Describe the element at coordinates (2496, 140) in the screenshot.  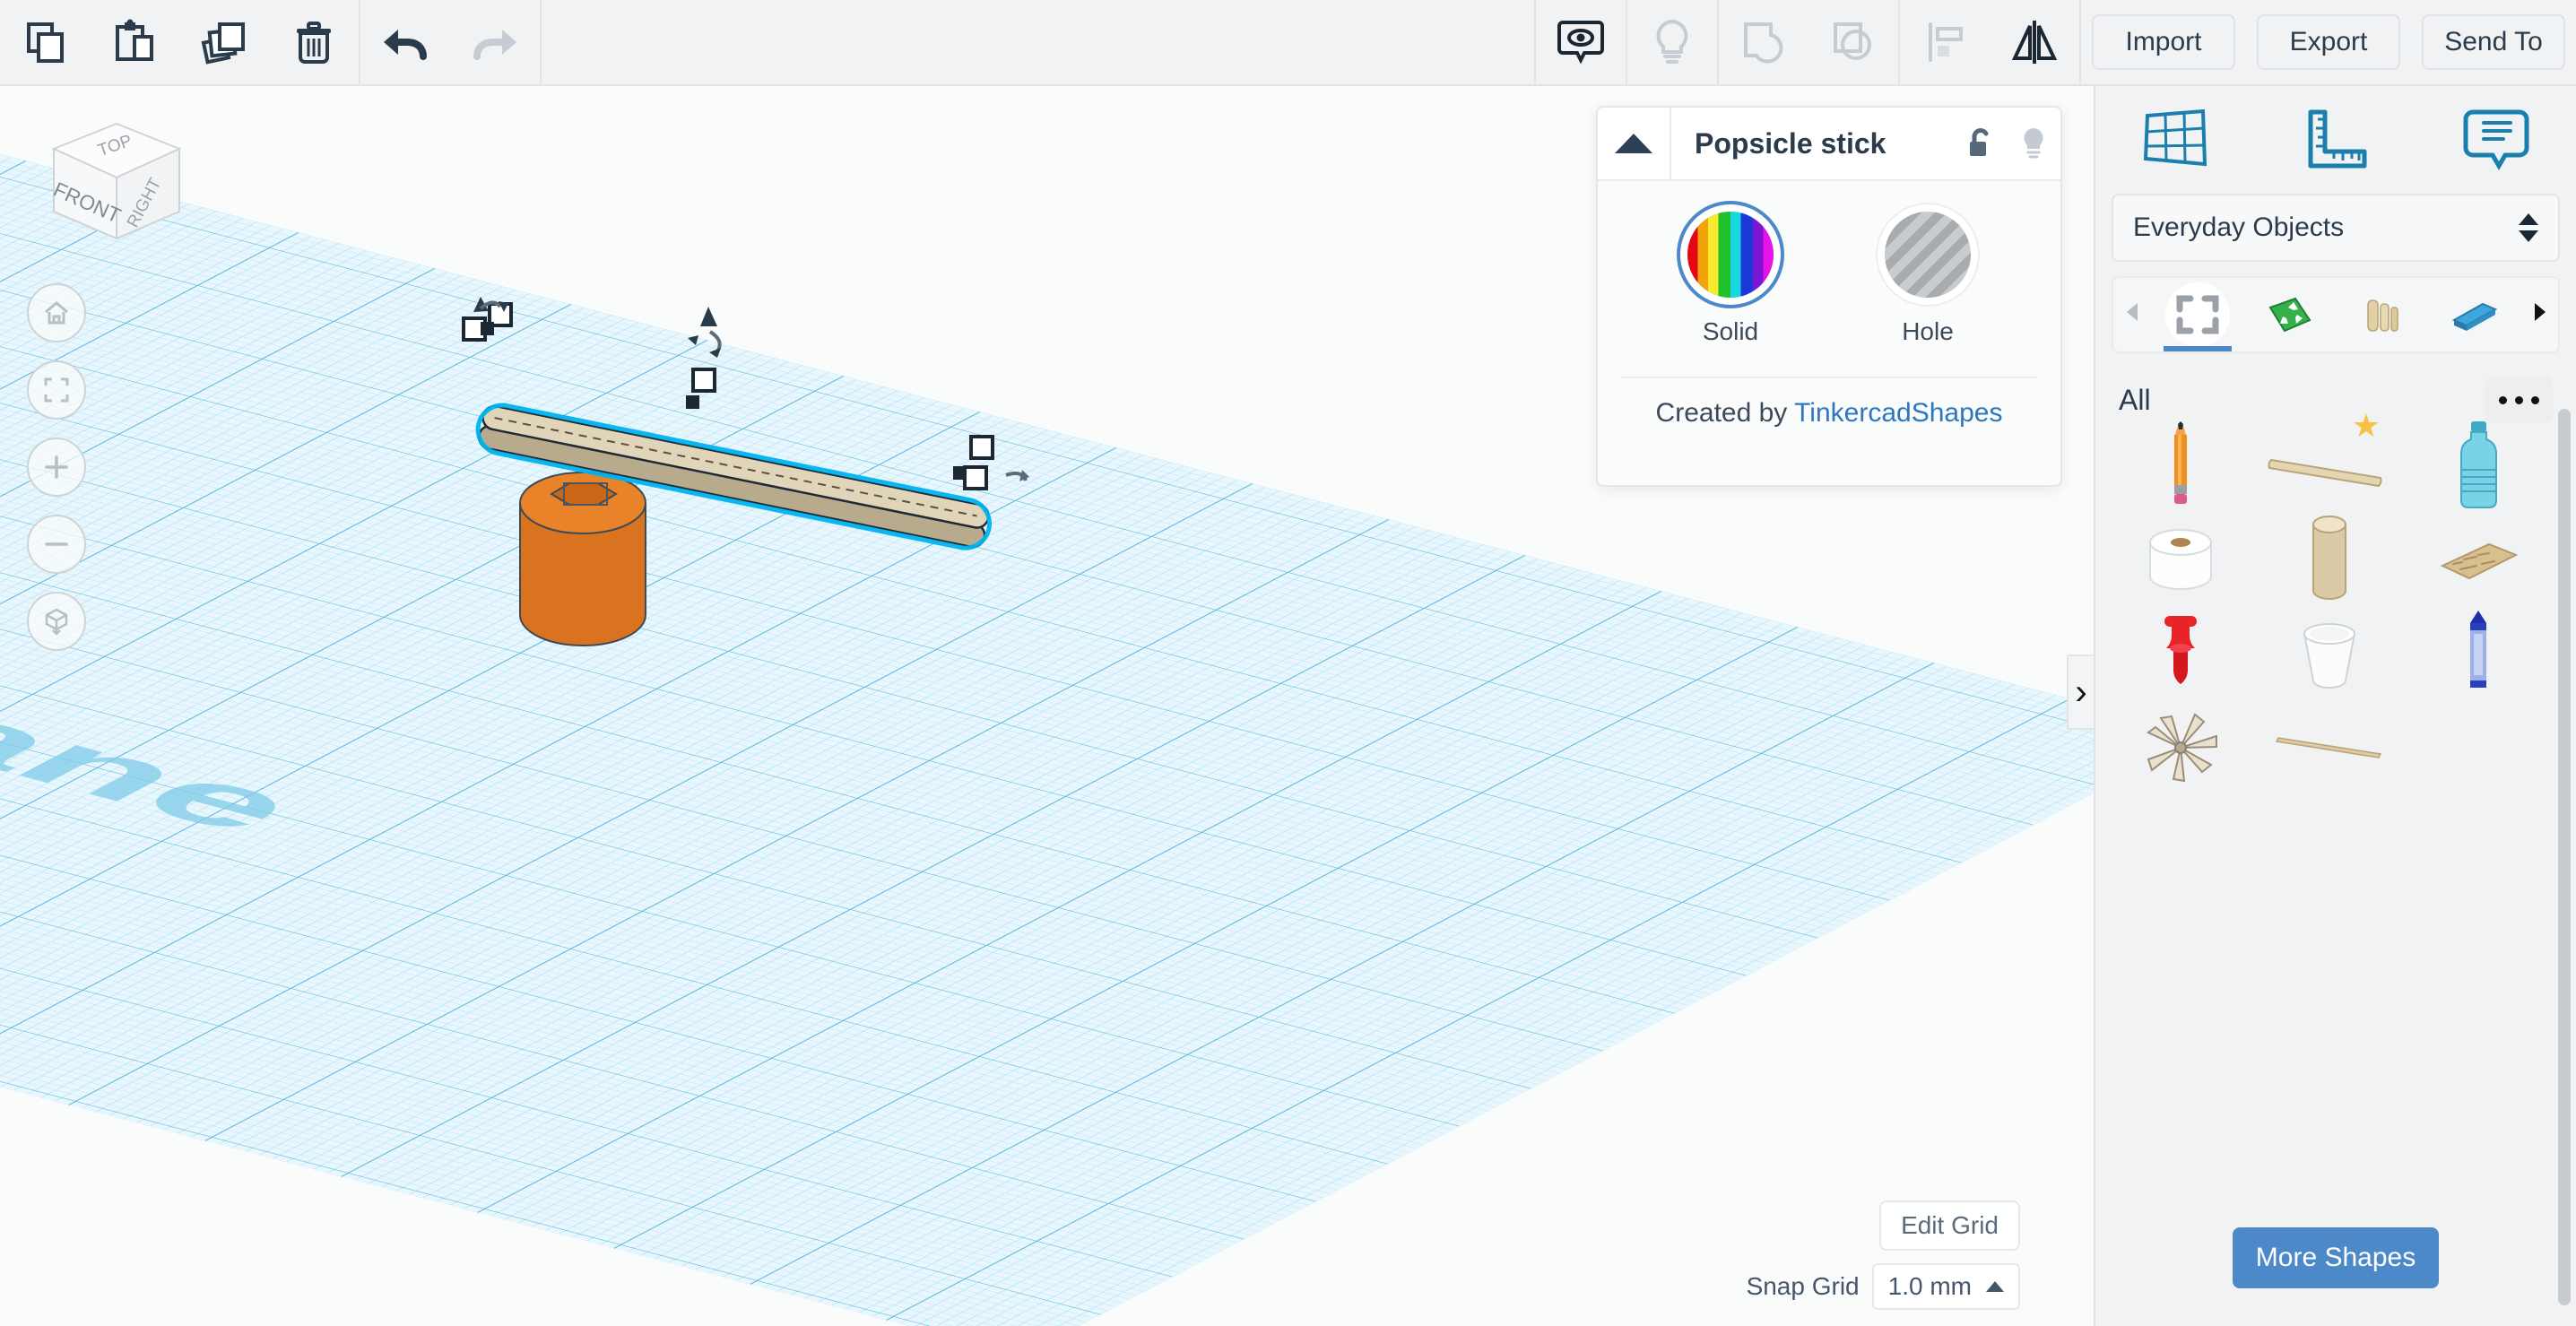
I see `tab-notes` at that location.